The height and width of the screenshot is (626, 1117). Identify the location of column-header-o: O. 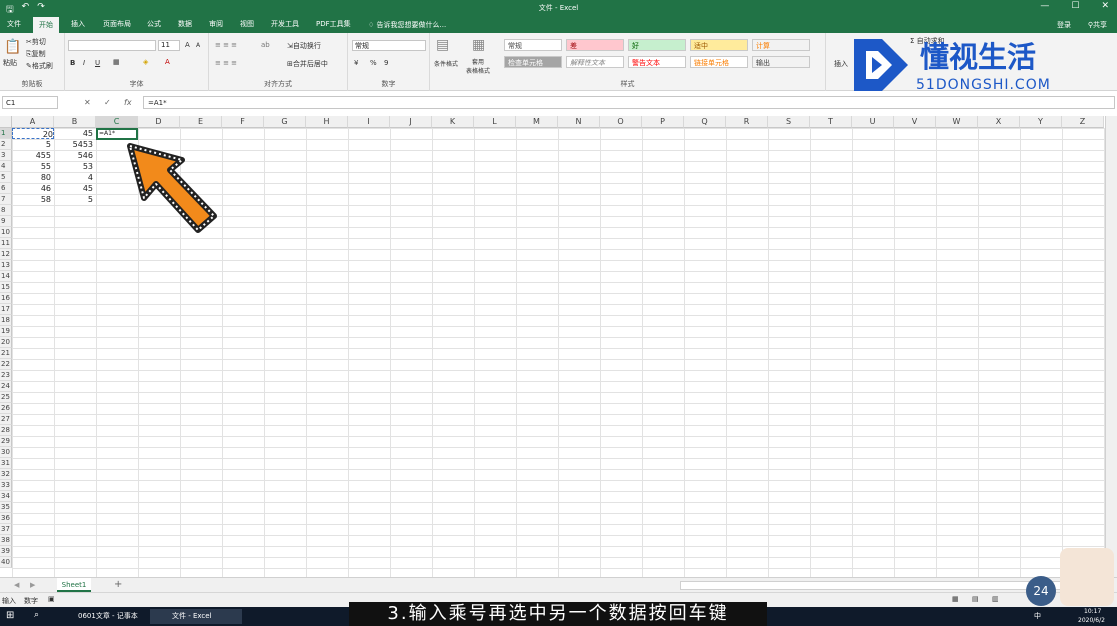
(621, 122).